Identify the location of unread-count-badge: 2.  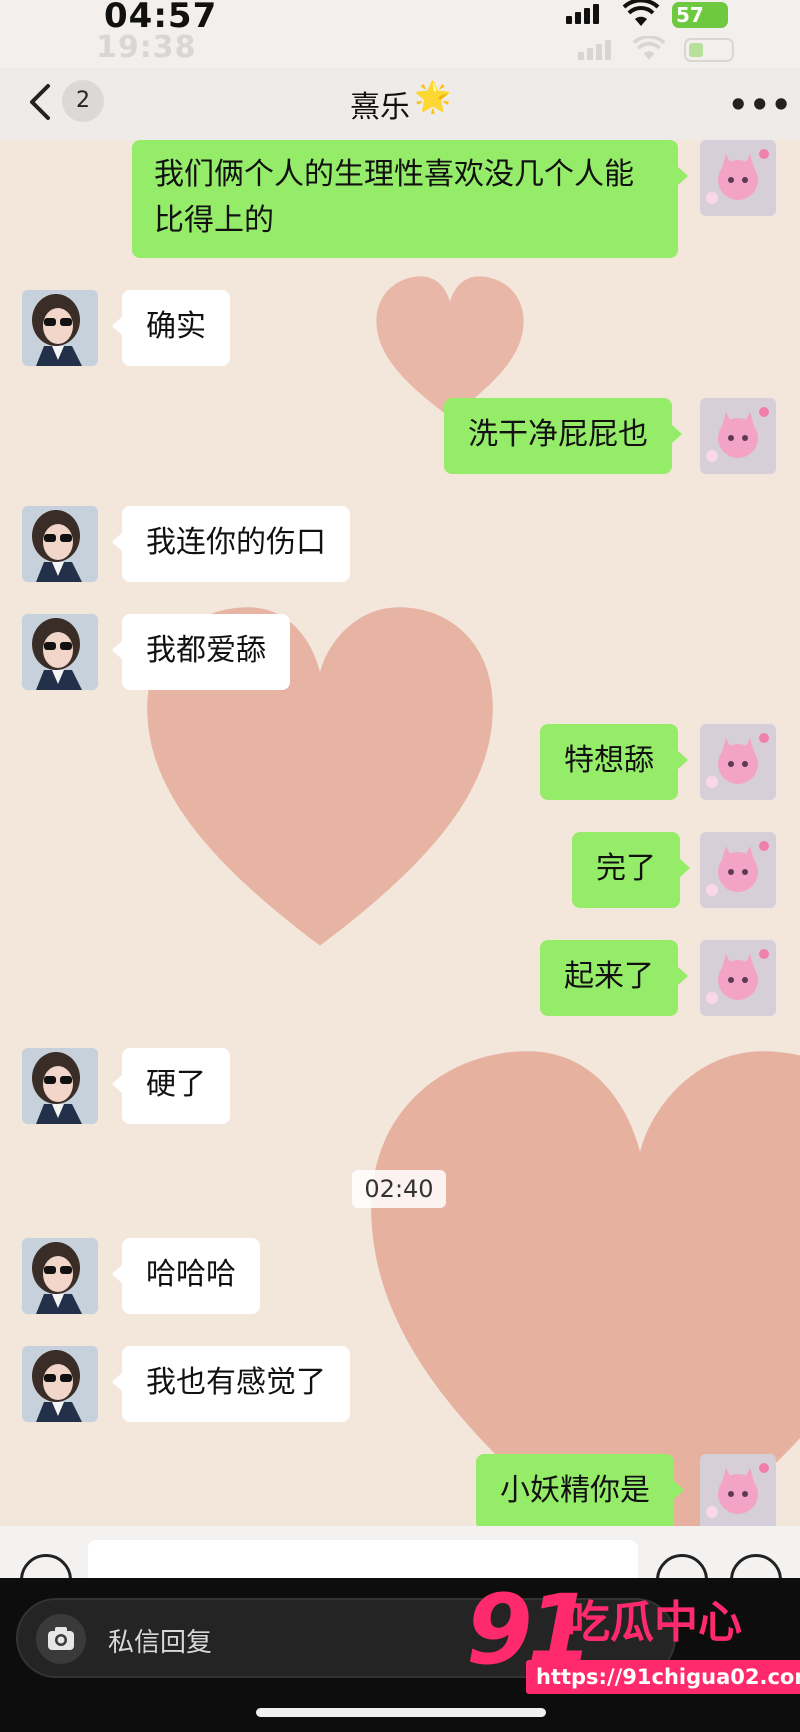
(83, 101).